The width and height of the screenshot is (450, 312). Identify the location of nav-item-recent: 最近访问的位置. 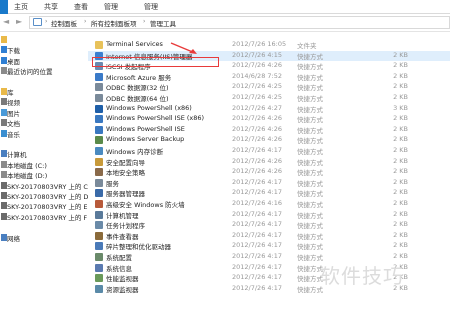
(44, 71).